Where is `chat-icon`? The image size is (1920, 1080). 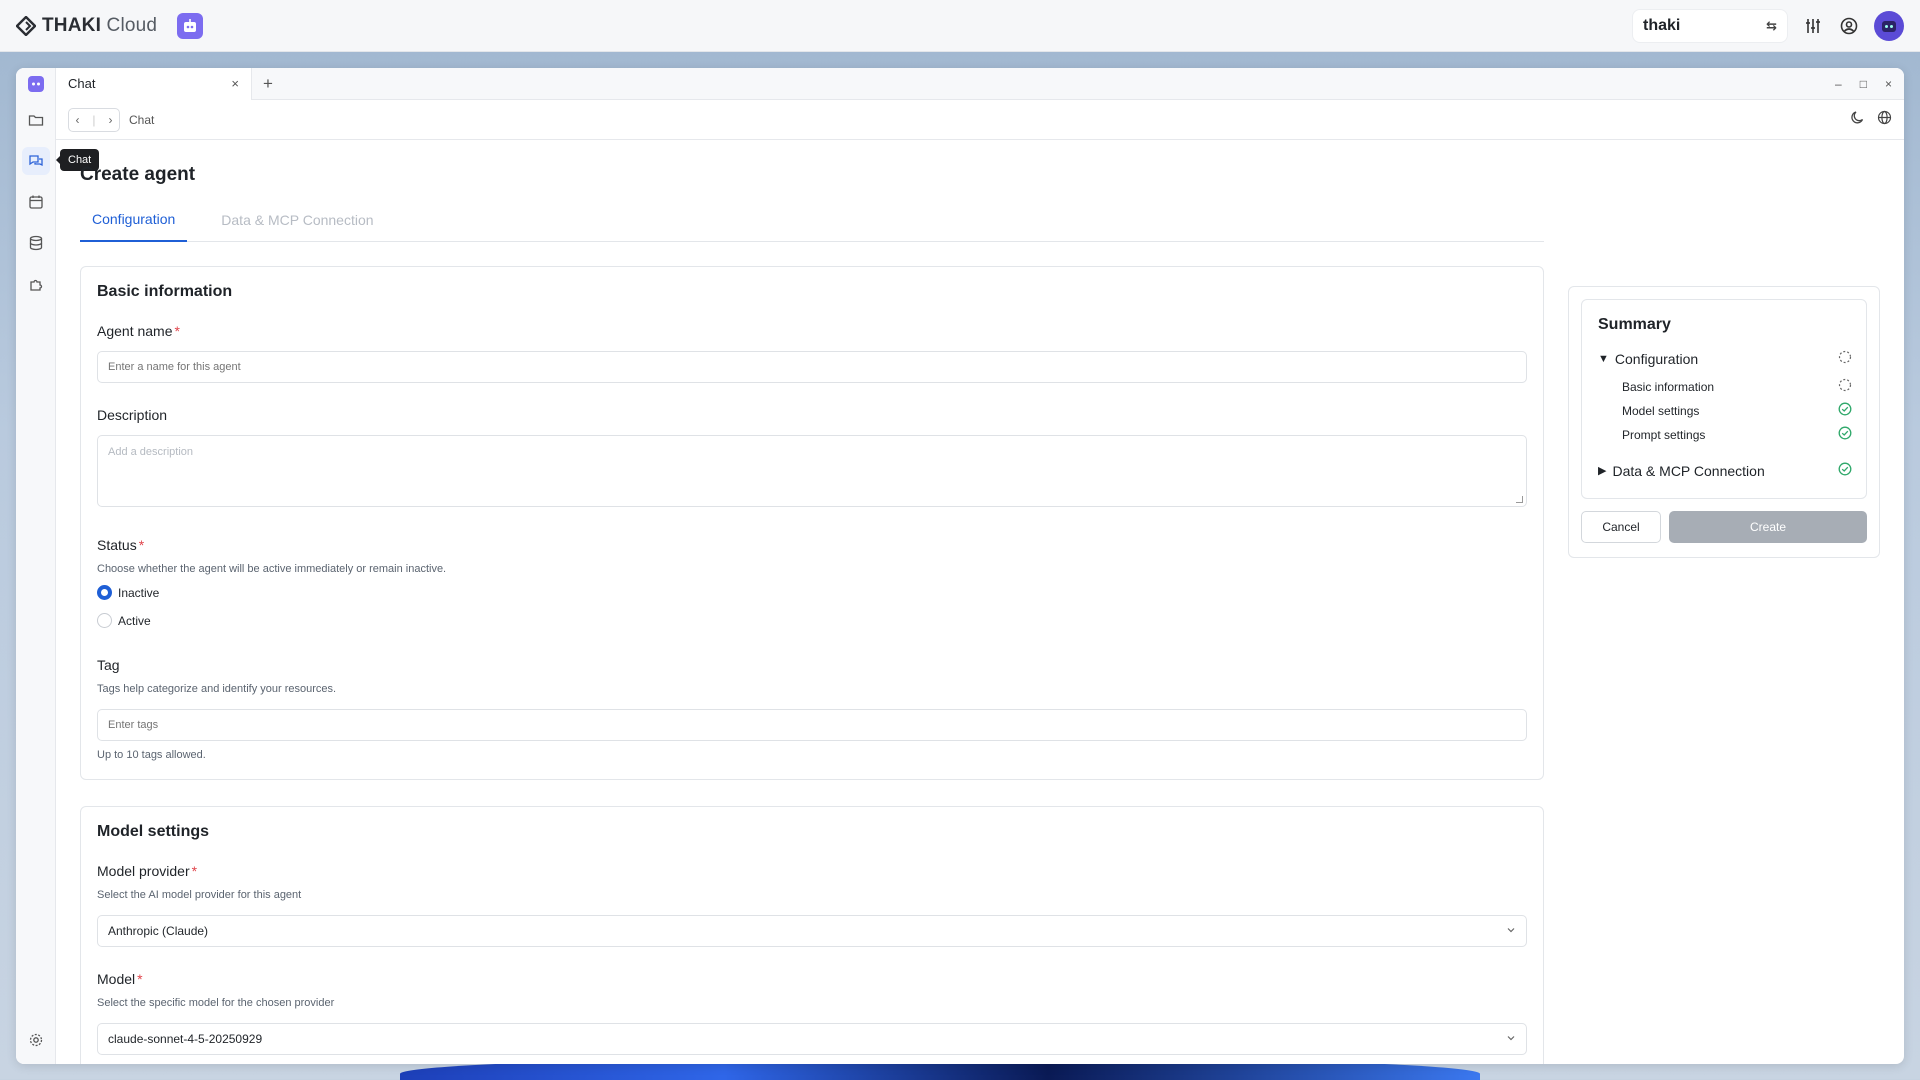
chat-icon is located at coordinates (36, 161).